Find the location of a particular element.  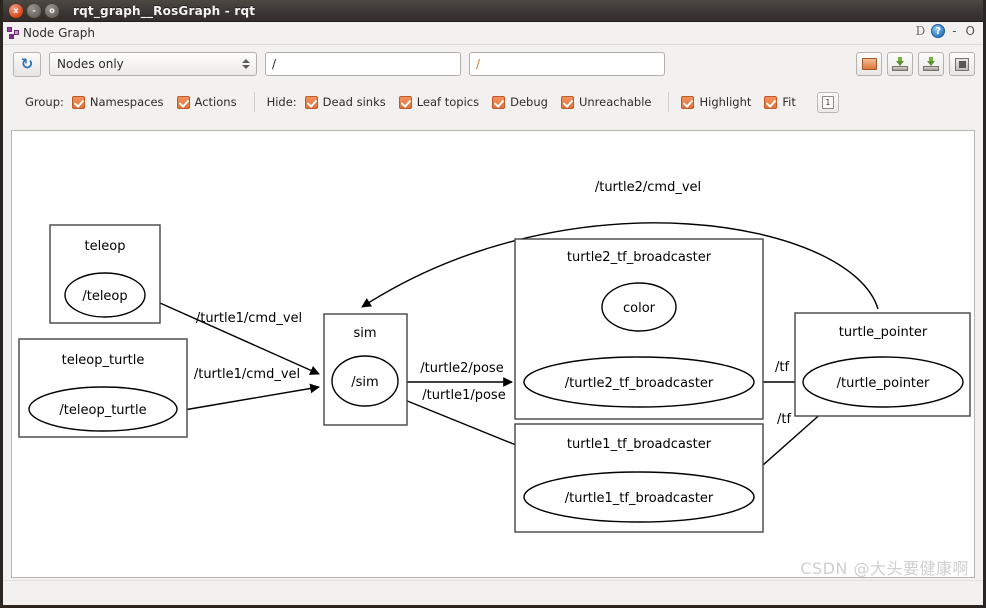

window-controls: x - o is located at coordinates (31, 10).